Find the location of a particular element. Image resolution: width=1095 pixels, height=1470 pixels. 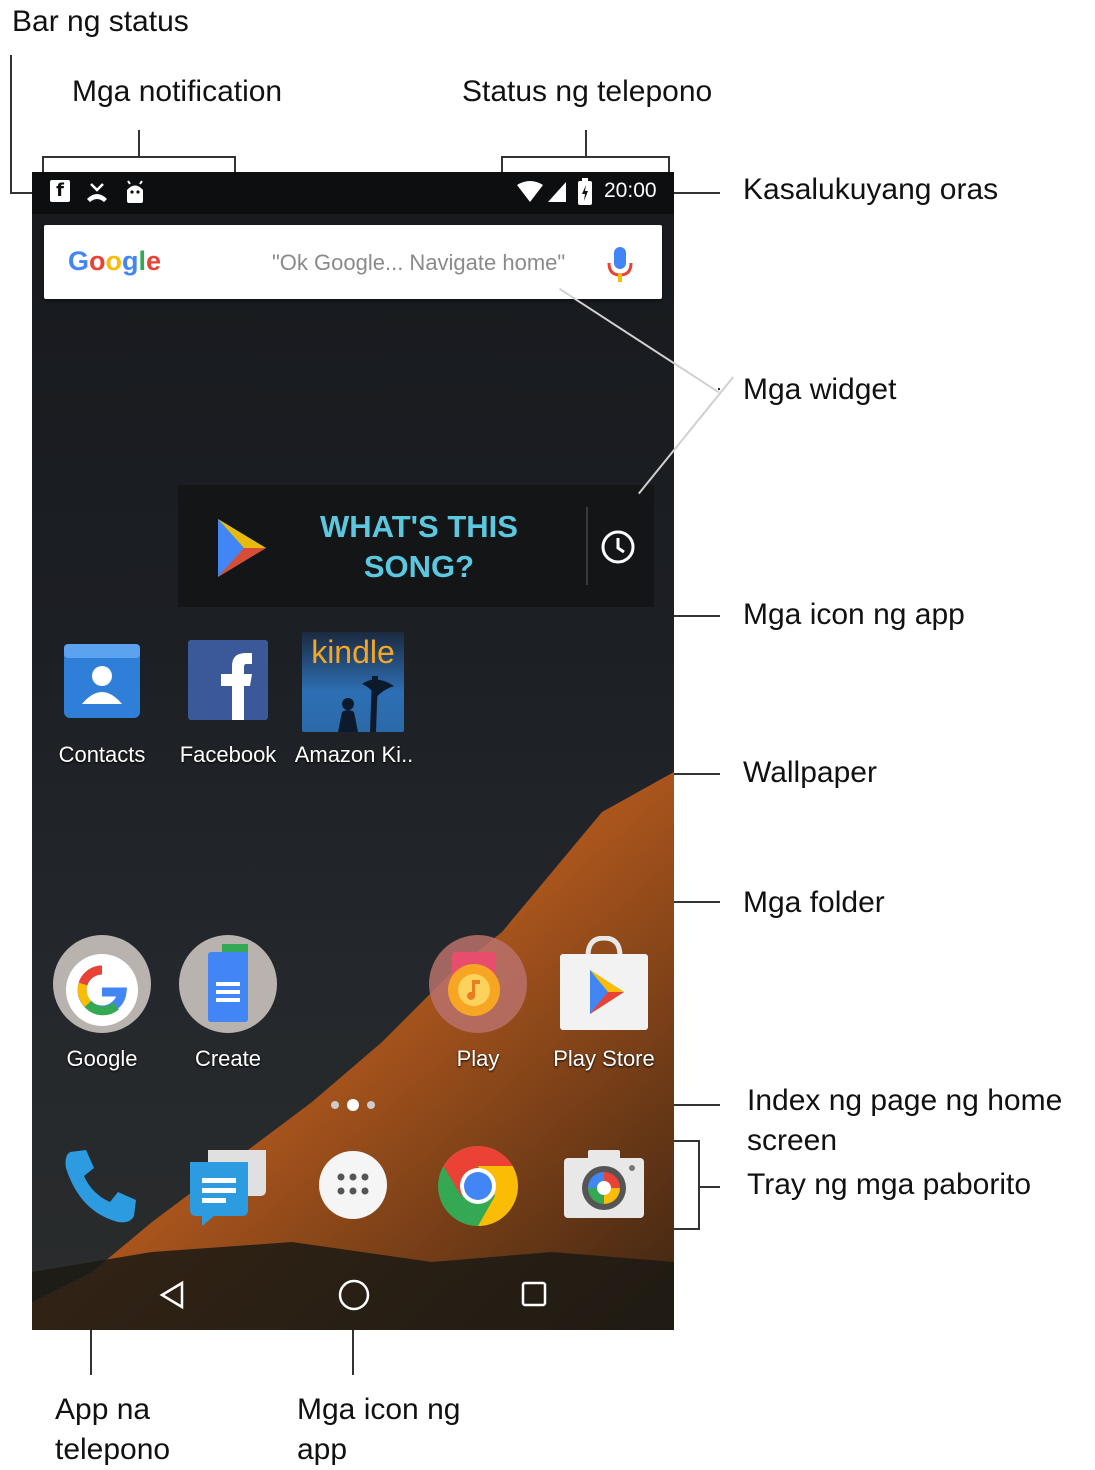

song-widget-line1: WHAT'S THIS is located at coordinates (419, 526).